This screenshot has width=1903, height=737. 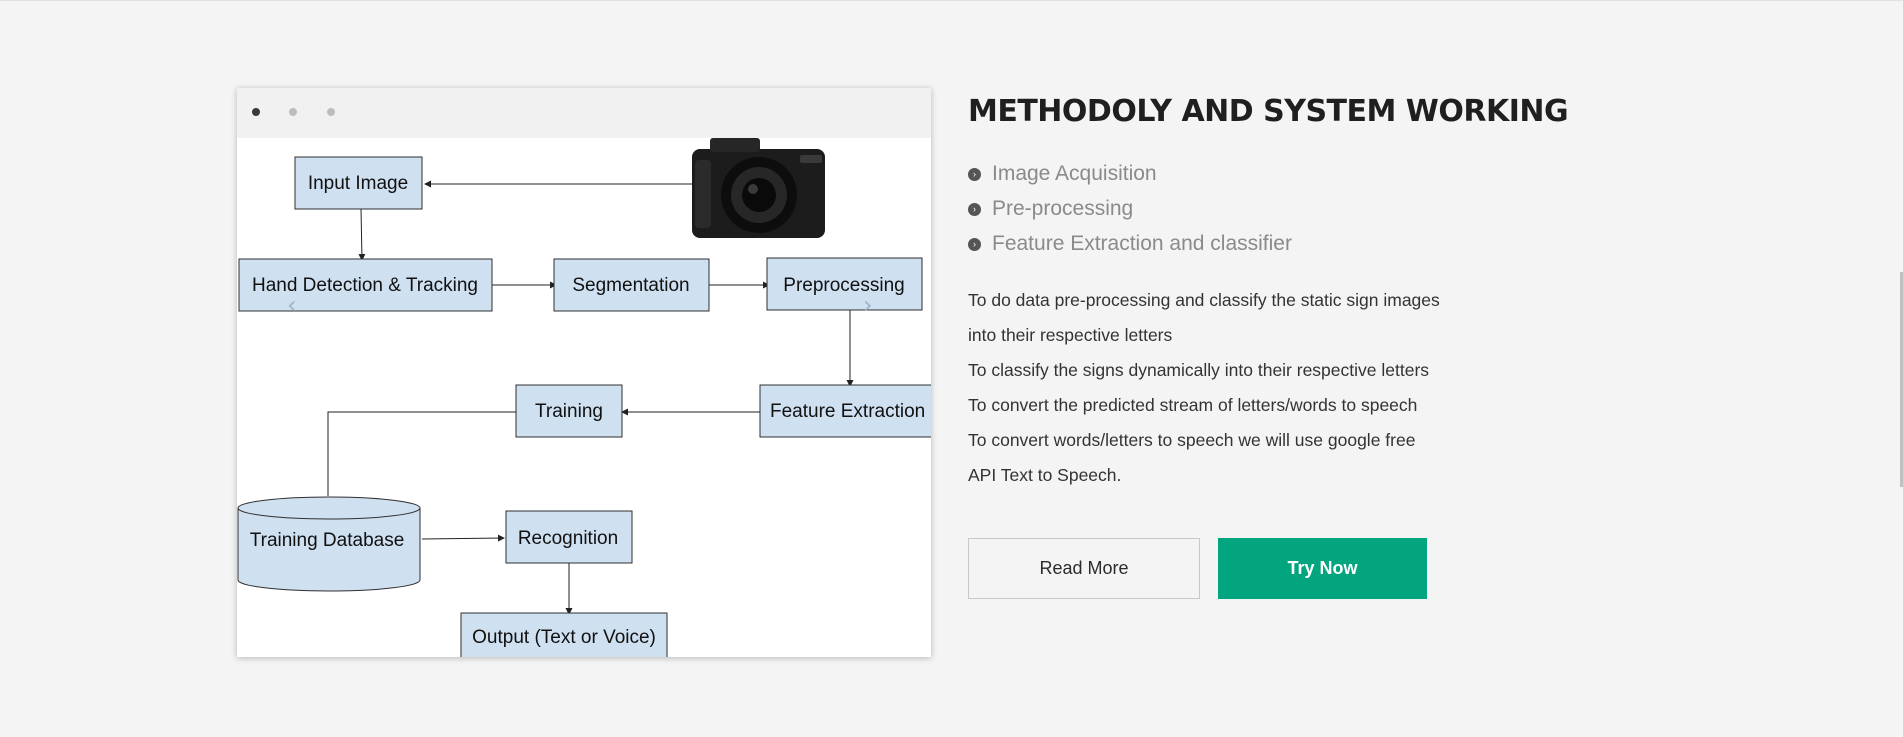 What do you see at coordinates (758, 188) in the screenshot?
I see `camera-image` at bounding box center [758, 188].